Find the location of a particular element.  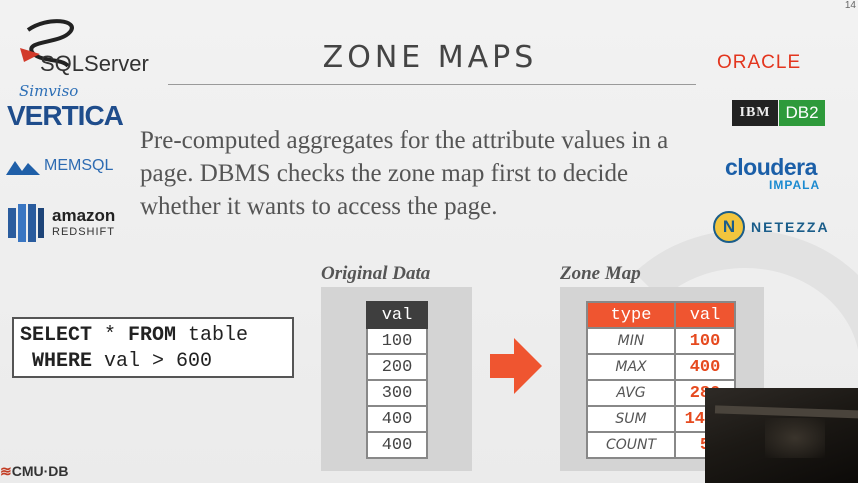

zone-type-cell: AVG is located at coordinates (631, 393).